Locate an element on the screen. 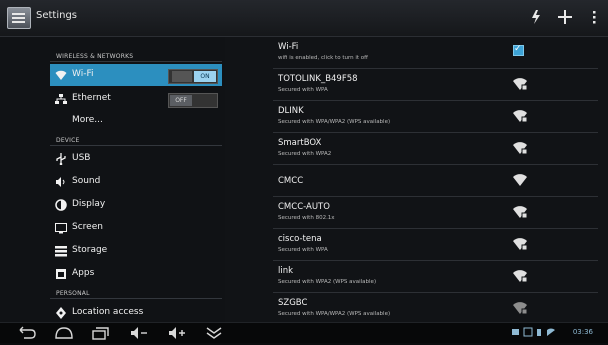 The height and width of the screenshot is (345, 608). volume-down-icon is located at coordinates (139, 333).